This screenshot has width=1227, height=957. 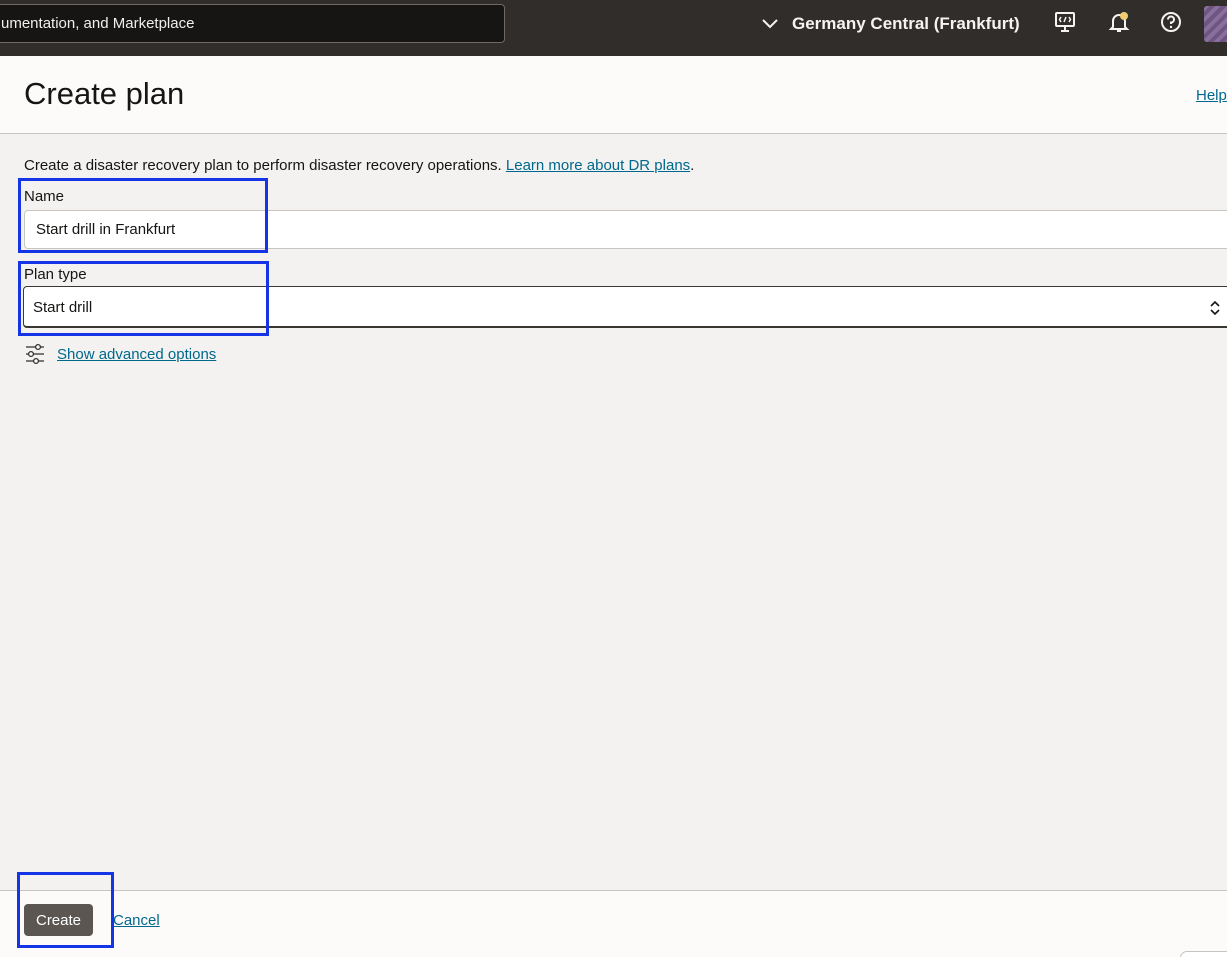 I want to click on form-footer: Create Cancel, so click(x=613, y=918).